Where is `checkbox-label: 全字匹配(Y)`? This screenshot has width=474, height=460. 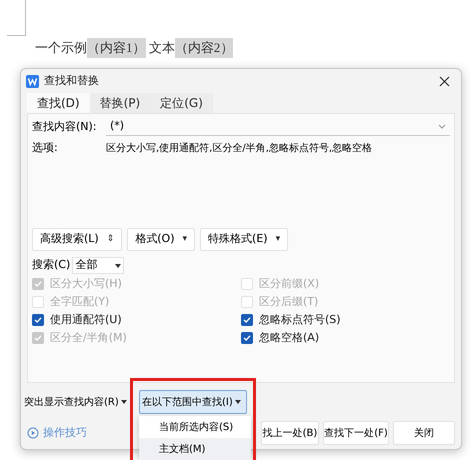
checkbox-label: 全字匹配(Y) is located at coordinates (80, 302).